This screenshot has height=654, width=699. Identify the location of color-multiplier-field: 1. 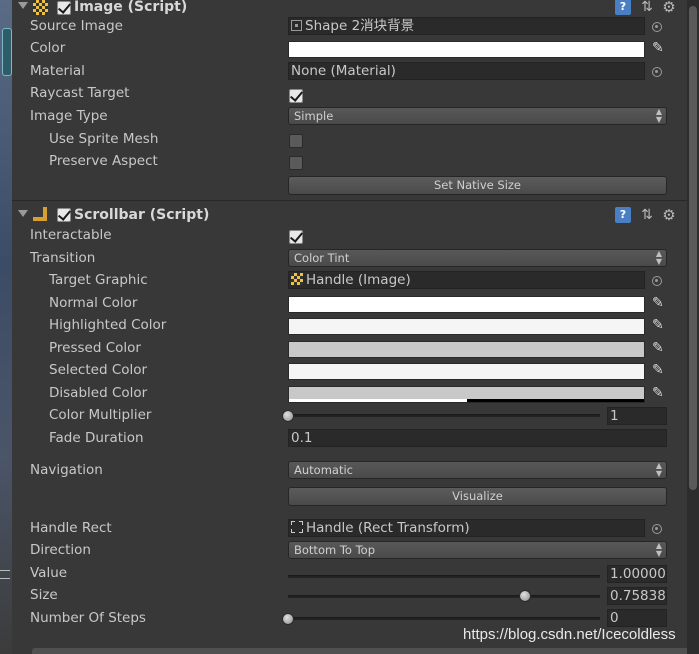
(637, 416).